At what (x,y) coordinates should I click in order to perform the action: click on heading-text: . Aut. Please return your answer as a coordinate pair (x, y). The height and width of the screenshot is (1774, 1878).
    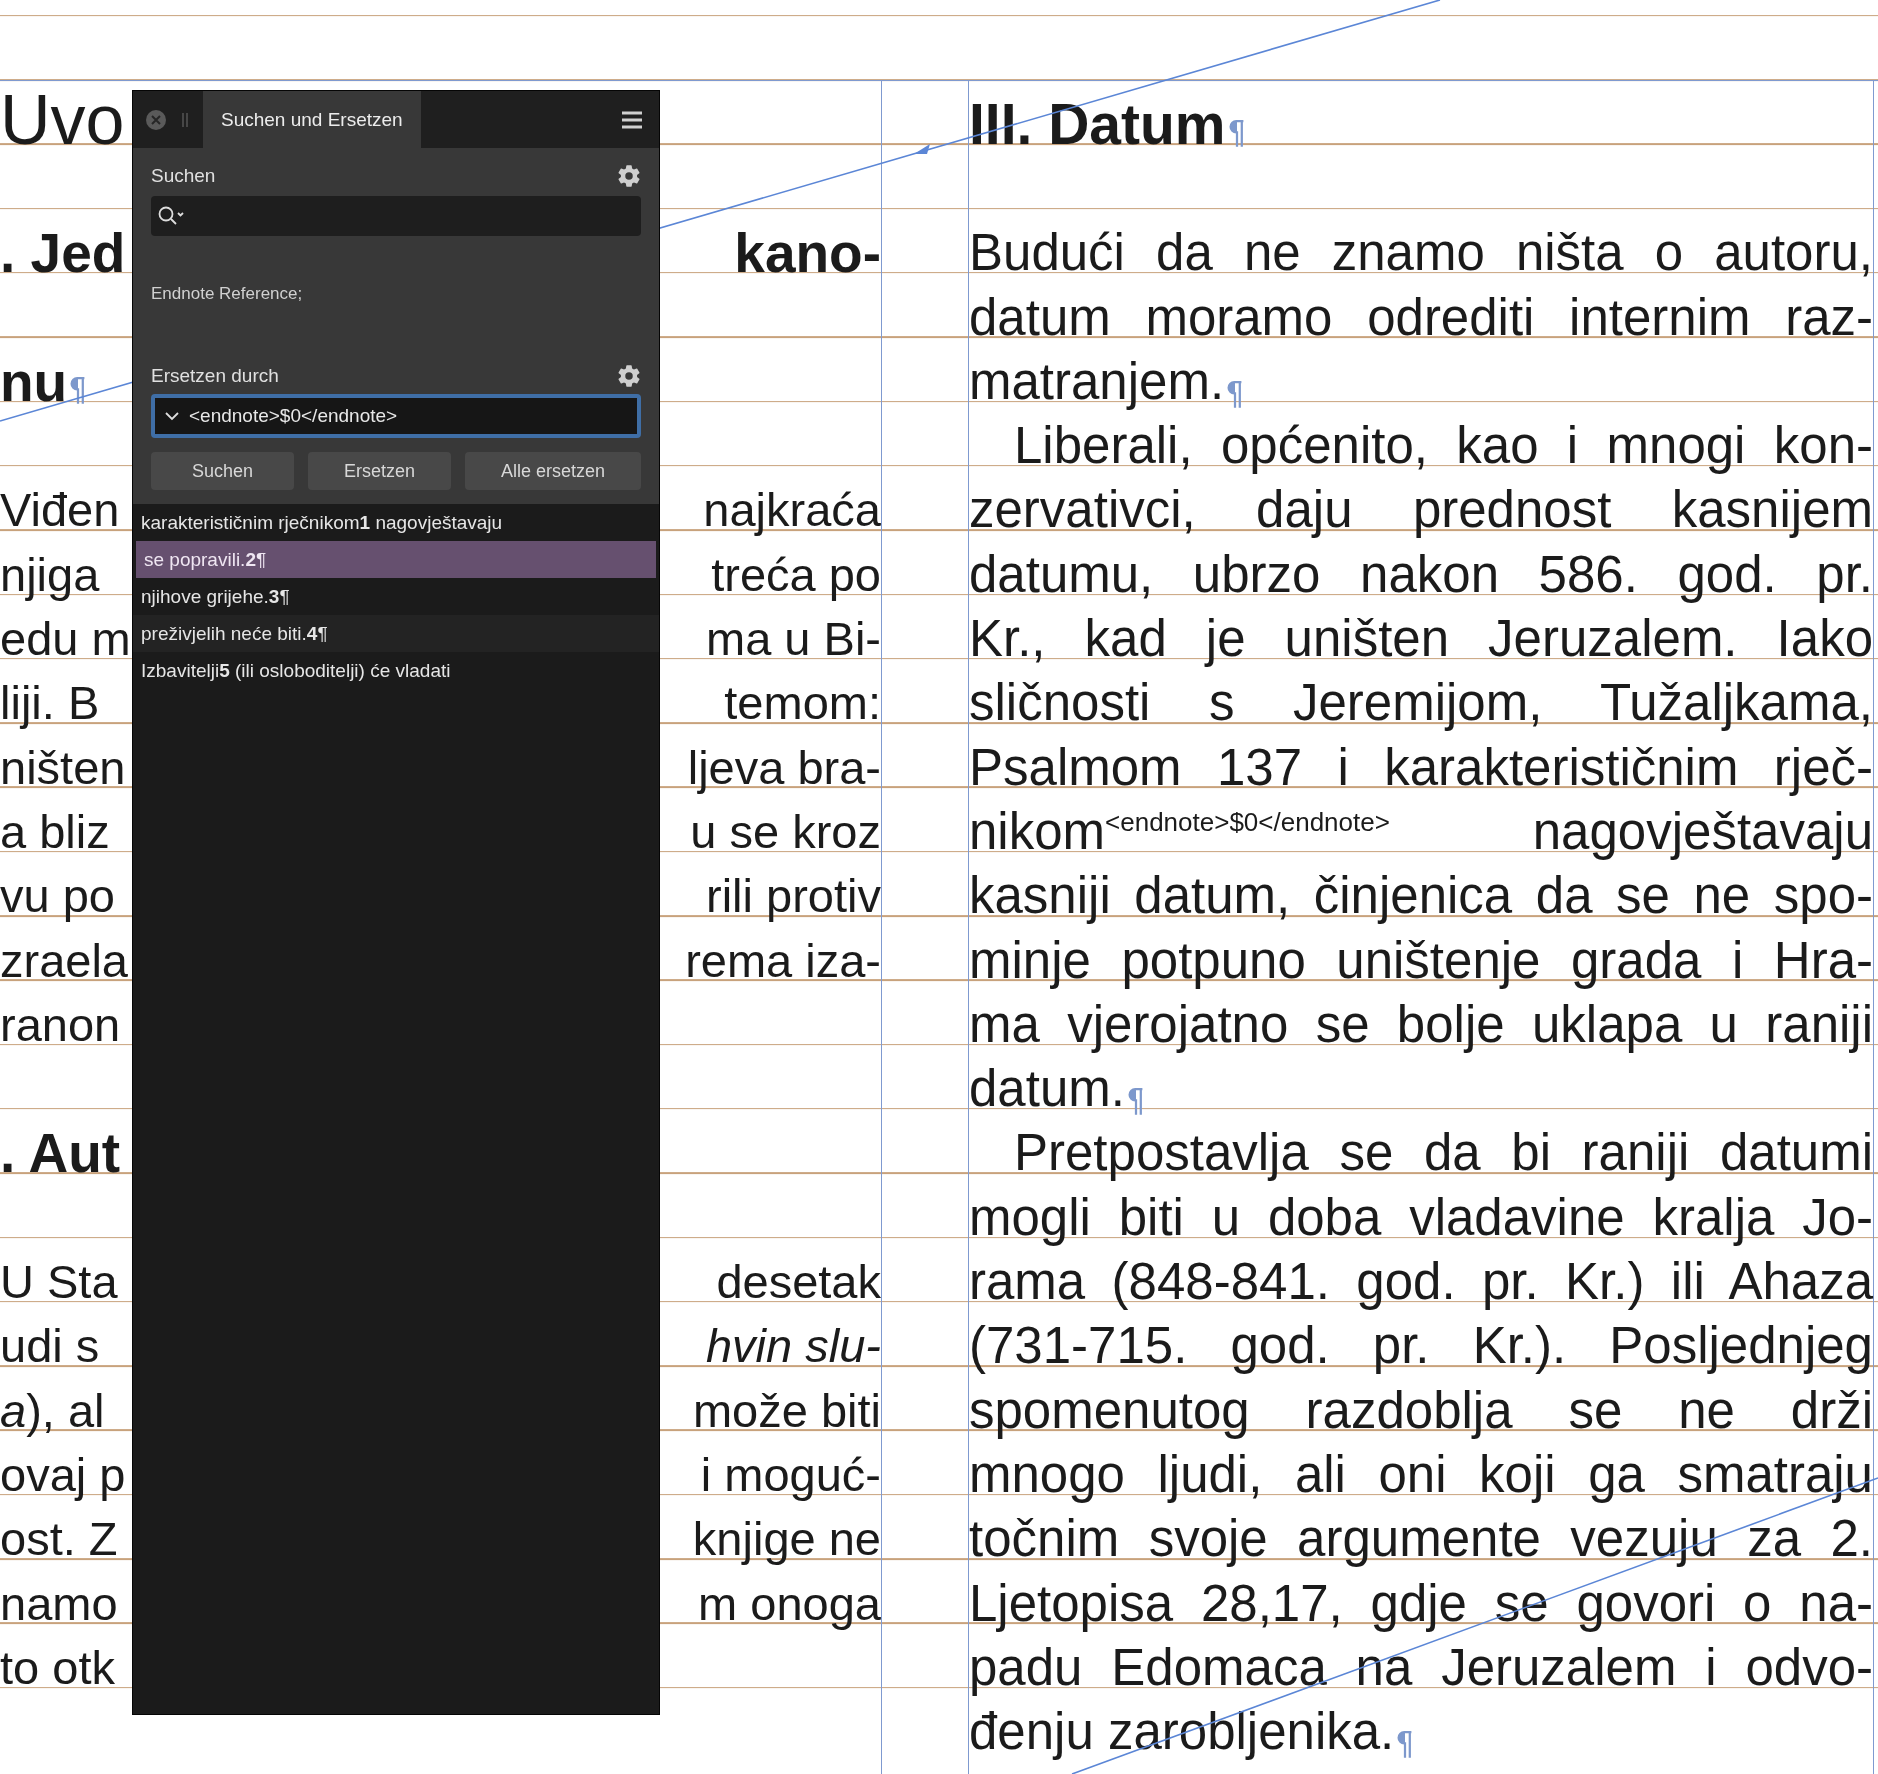
    Looking at the image, I should click on (60, 1153).